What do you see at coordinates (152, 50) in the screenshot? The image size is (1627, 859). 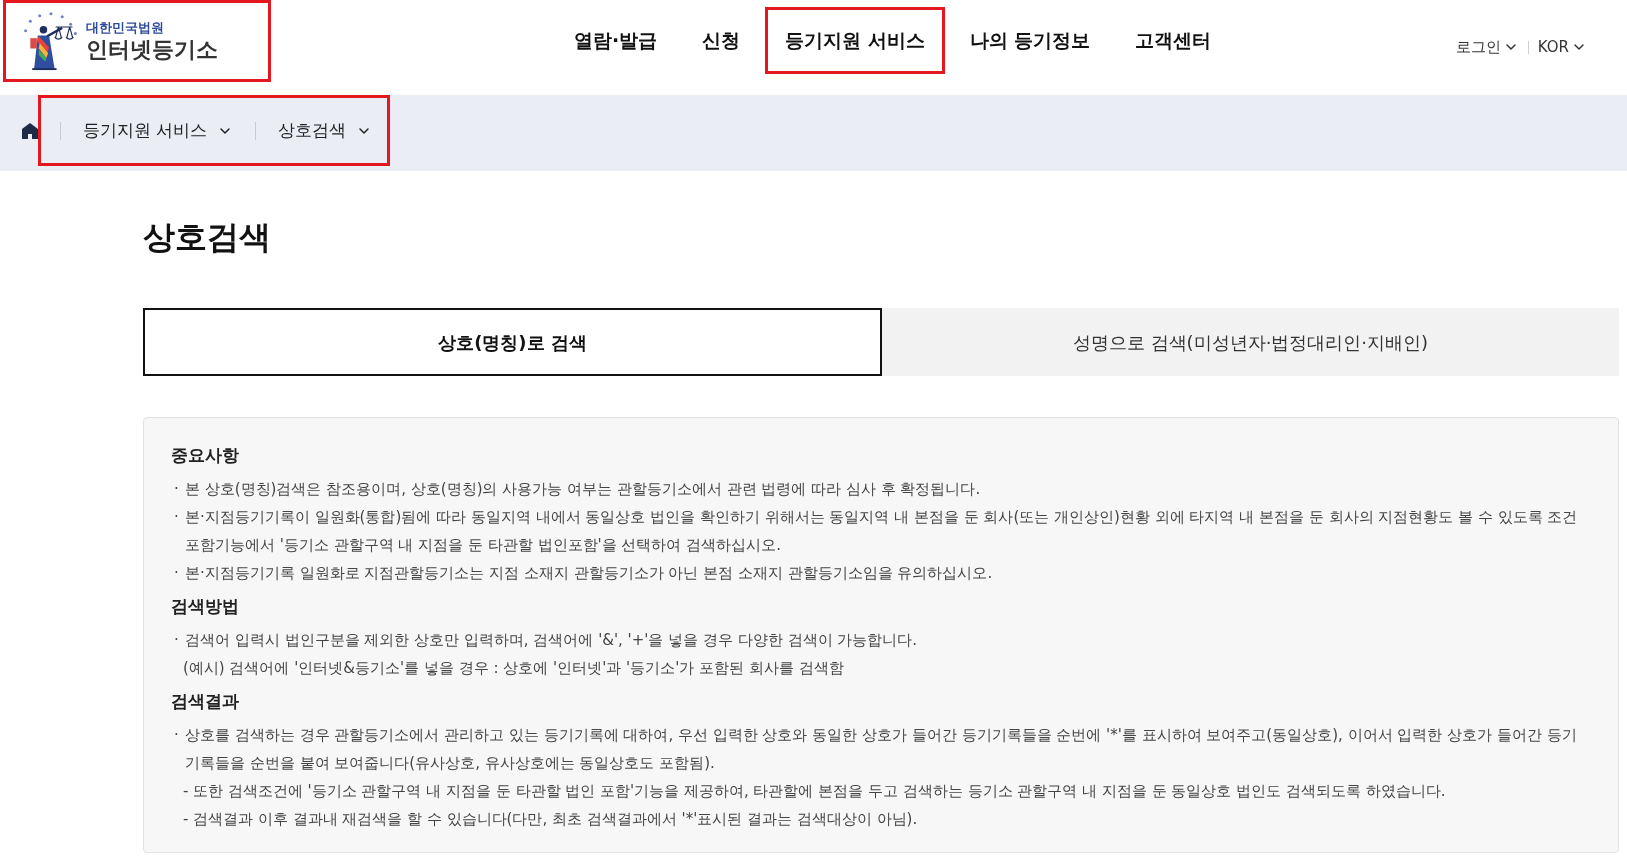 I see `logo-title: 인터넷등기소` at bounding box center [152, 50].